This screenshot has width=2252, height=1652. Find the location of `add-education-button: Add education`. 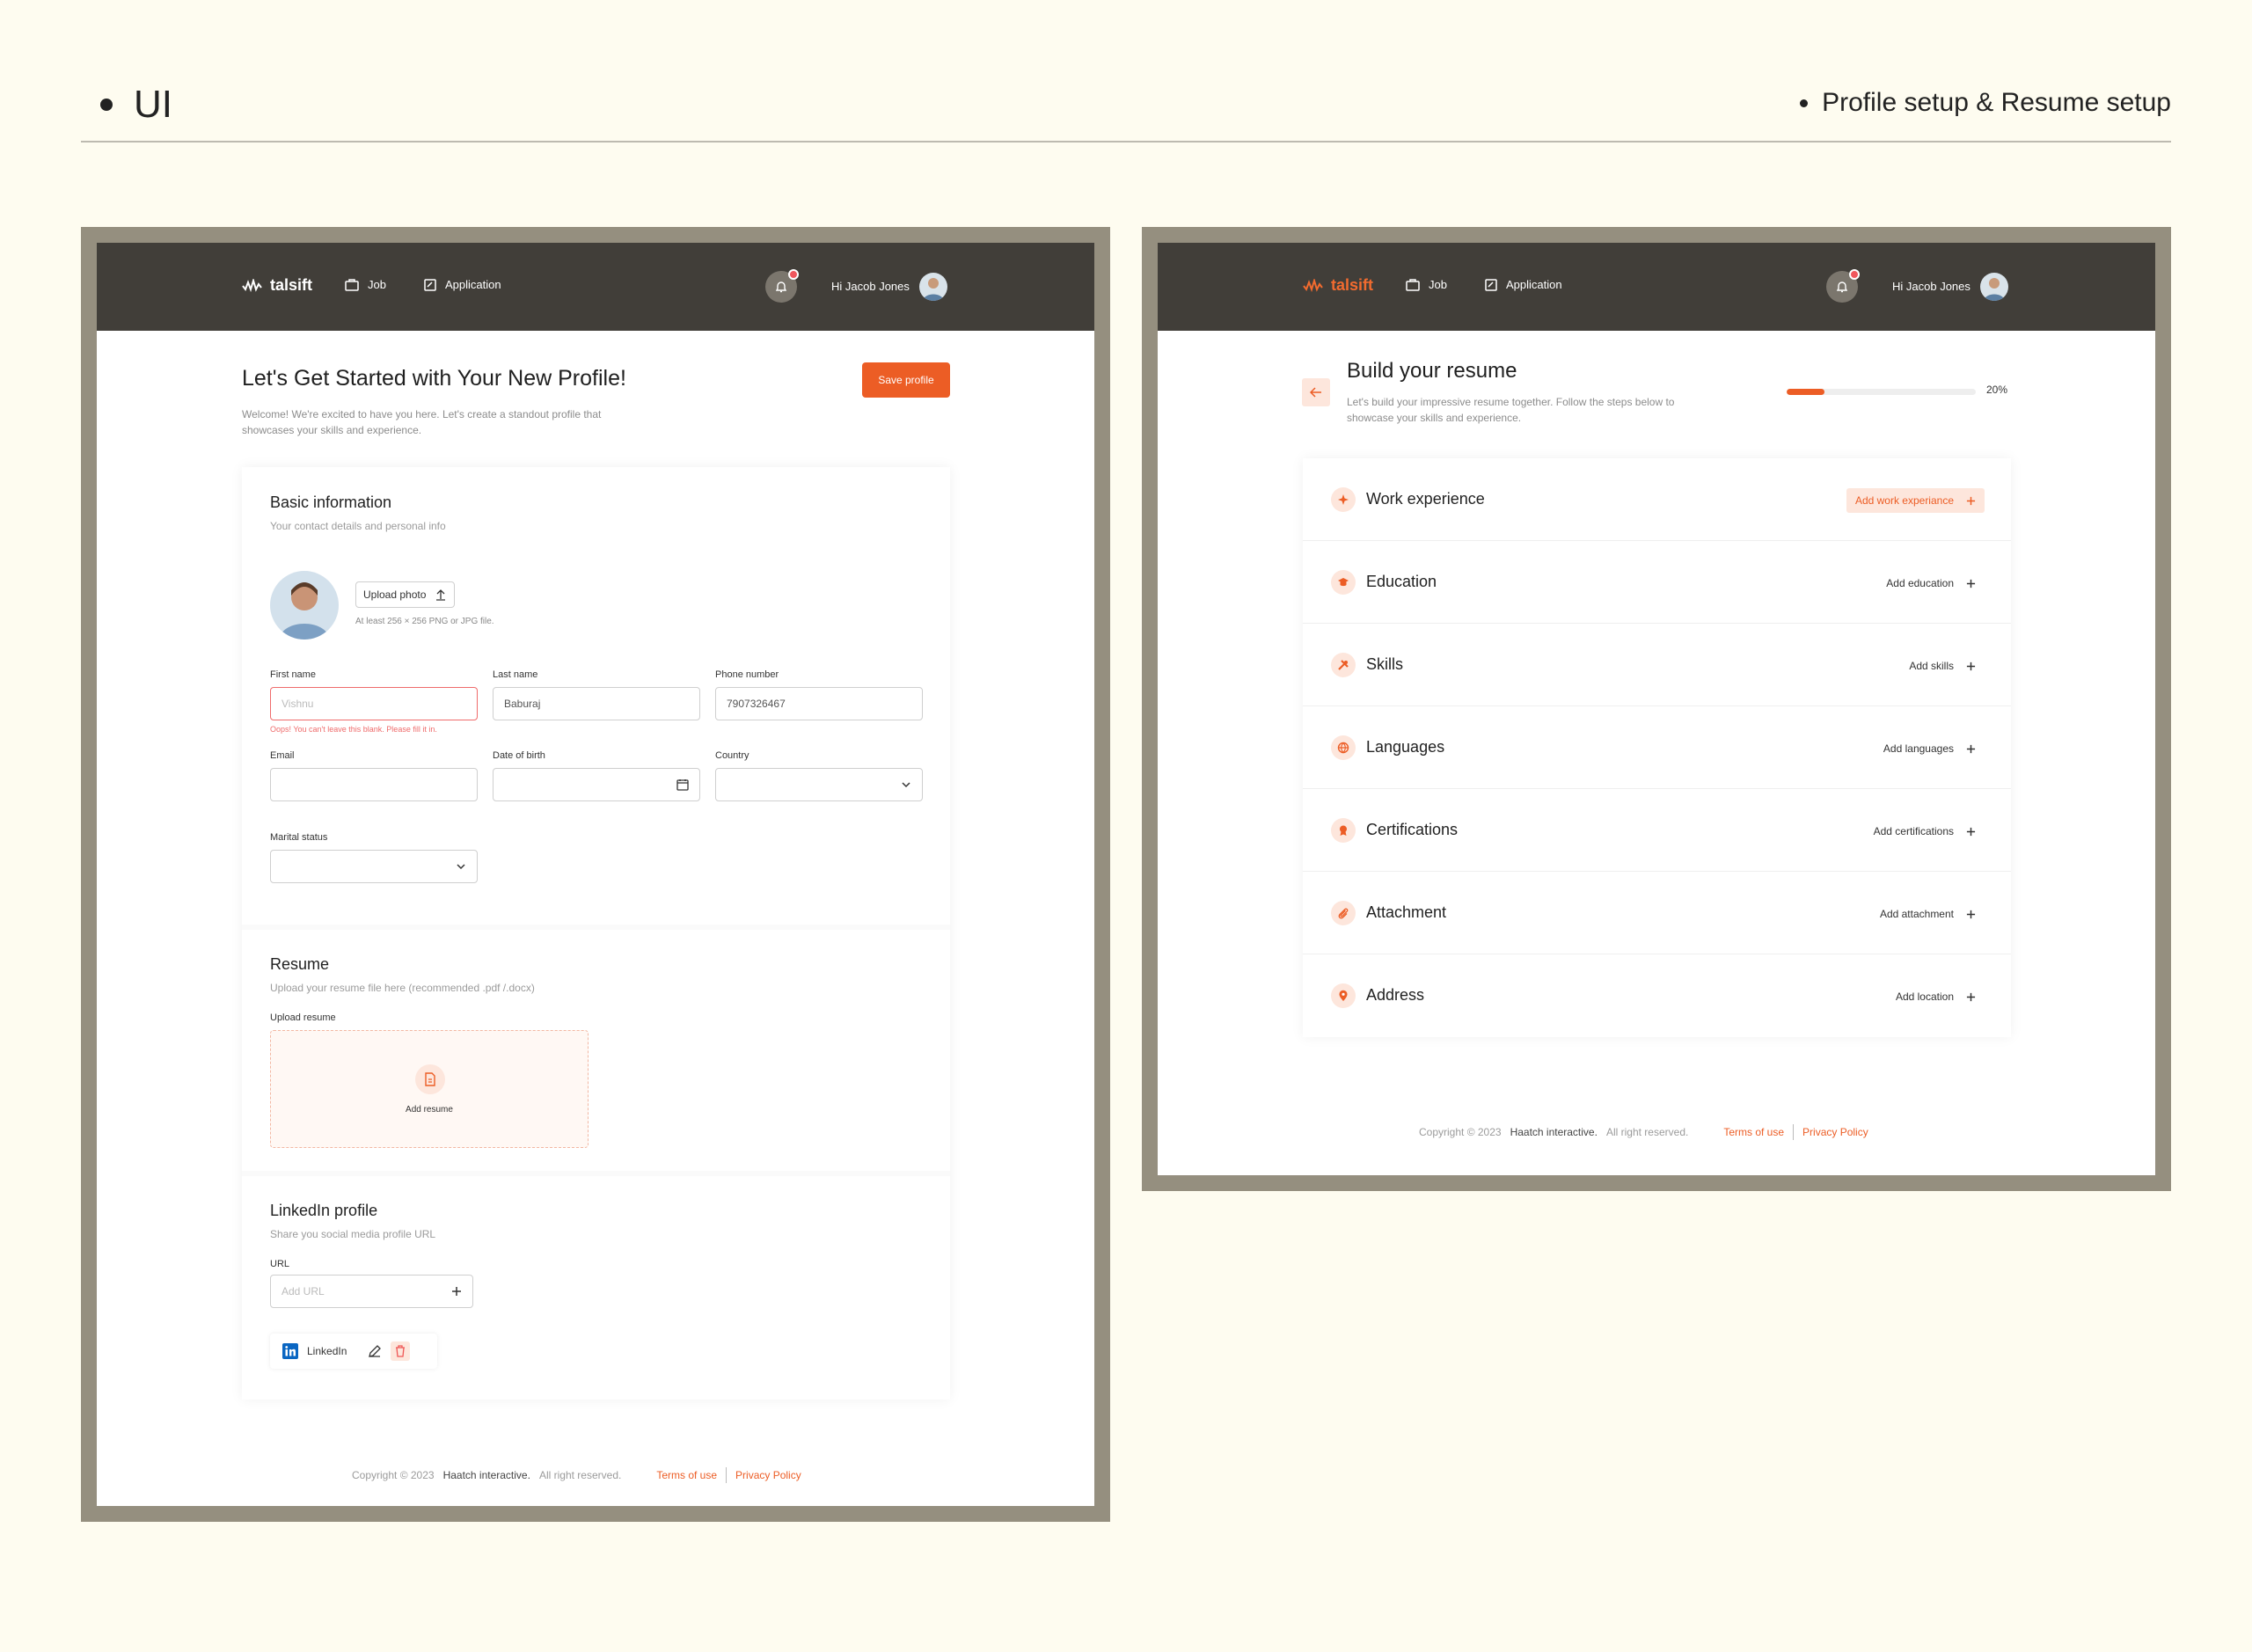

add-education-button: Add education is located at coordinates (1931, 583).